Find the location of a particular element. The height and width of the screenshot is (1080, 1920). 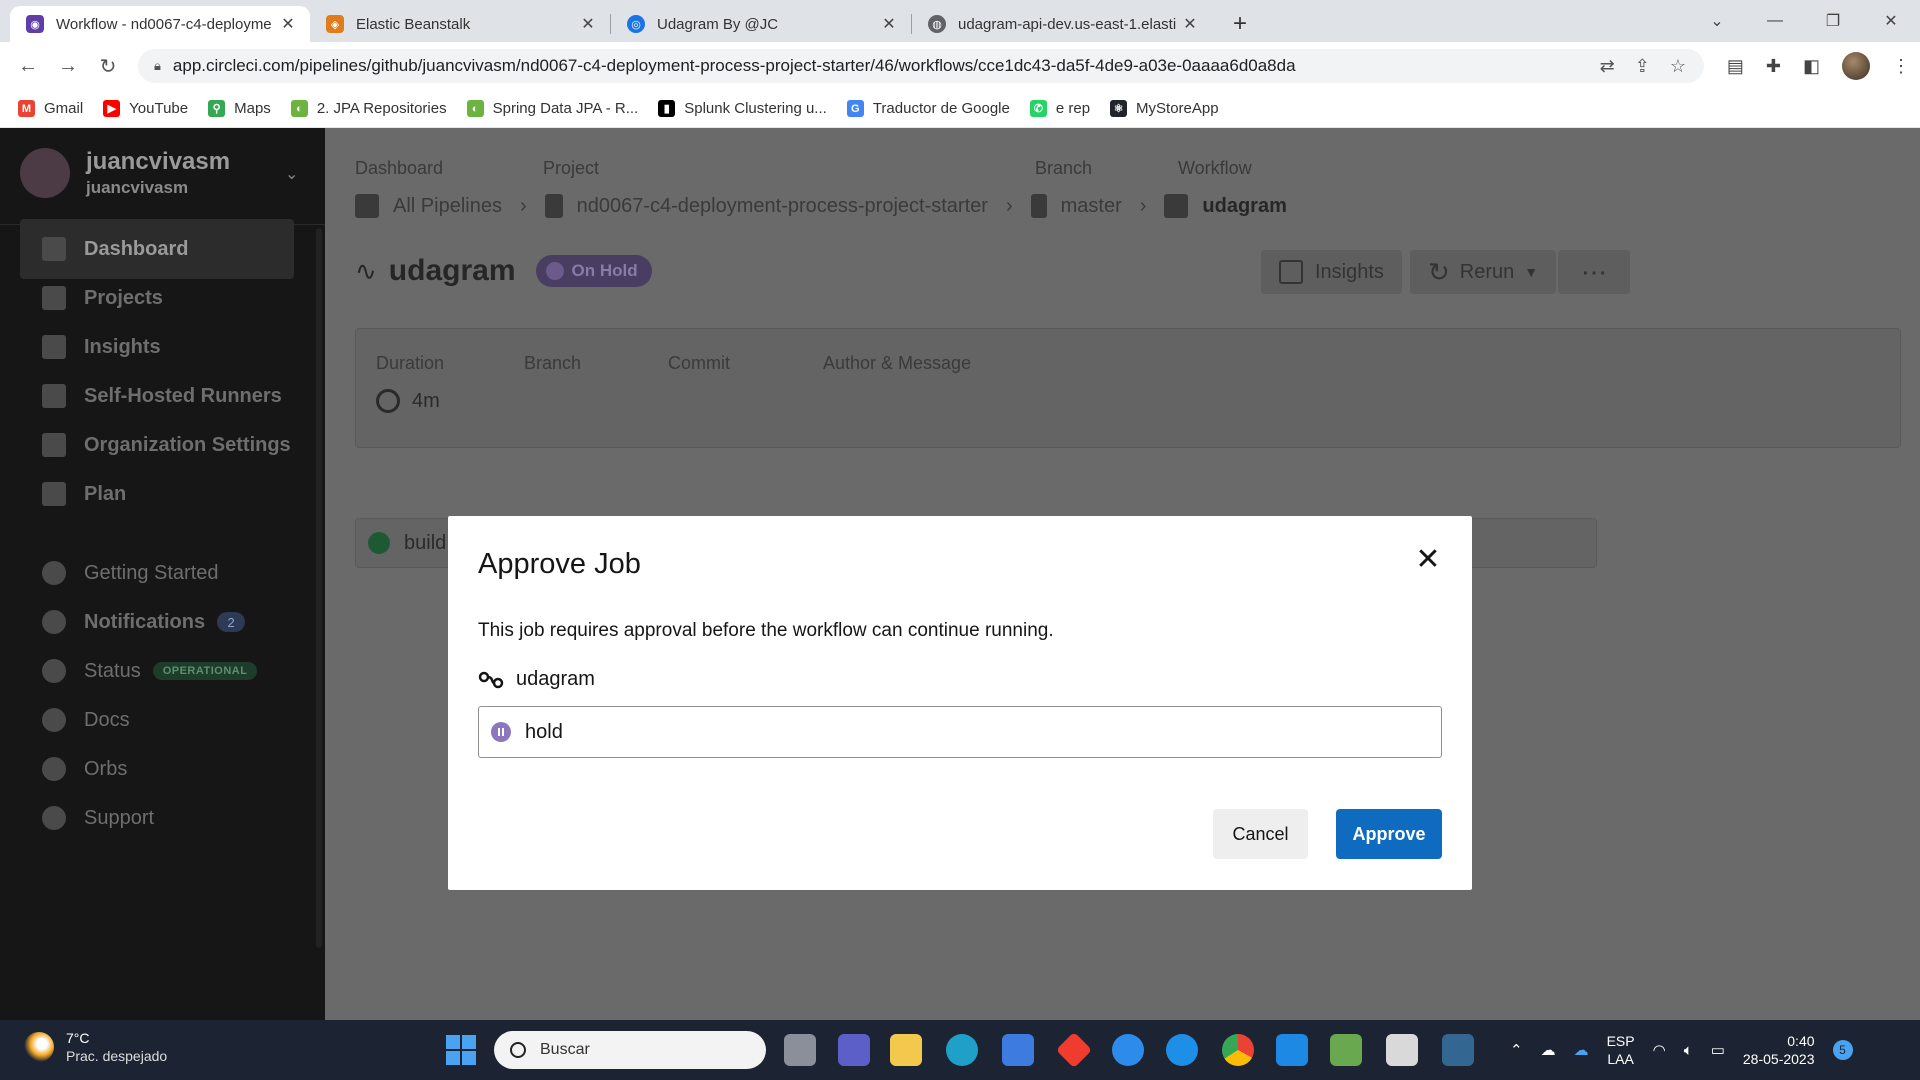

bookmark-item: M Gmail is located at coordinates (50, 108).